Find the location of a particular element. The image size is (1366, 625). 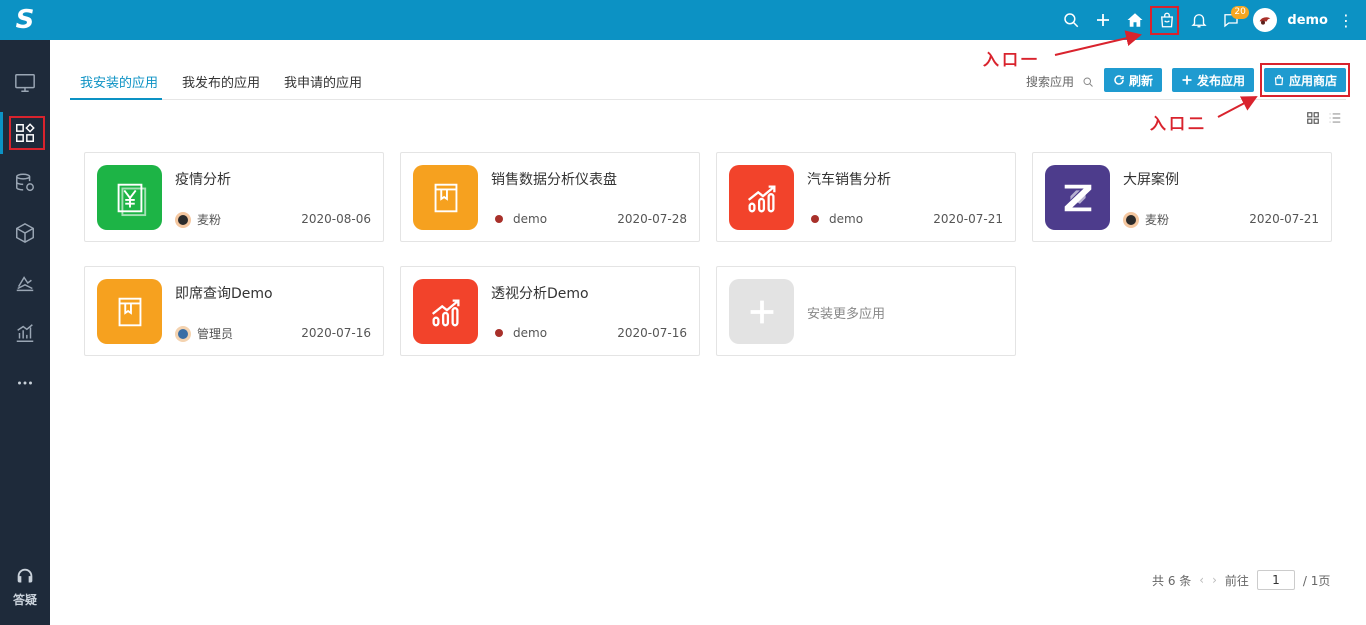

install-more-card: 安装更多应用 is located at coordinates (866, 311).